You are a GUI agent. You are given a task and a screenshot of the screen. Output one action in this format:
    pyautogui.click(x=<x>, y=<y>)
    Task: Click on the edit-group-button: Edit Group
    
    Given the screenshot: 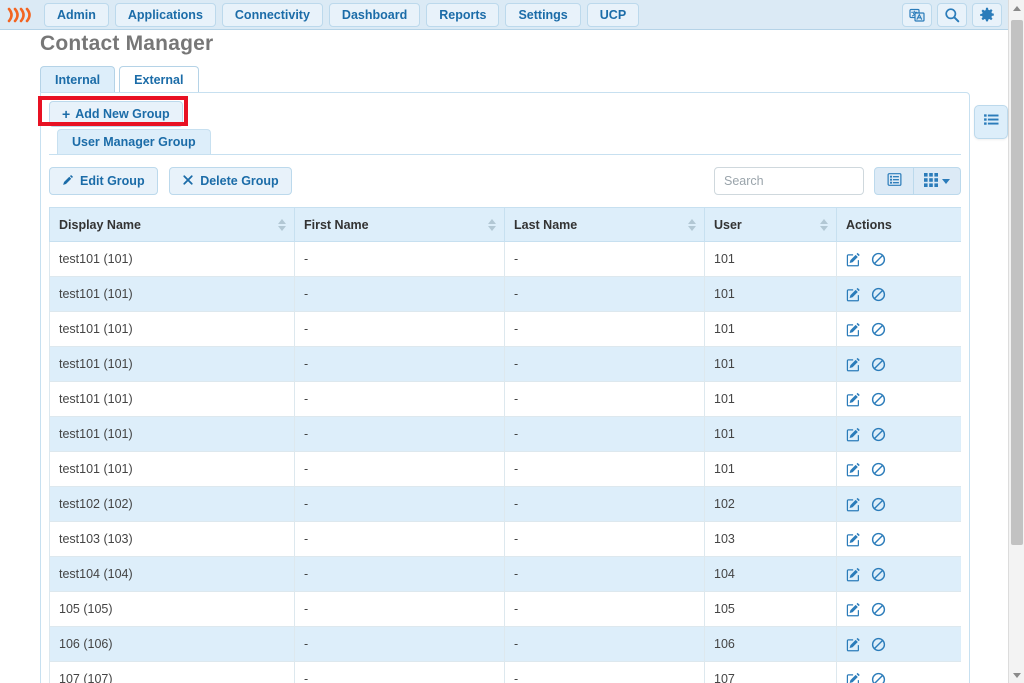 What is the action you would take?
    pyautogui.click(x=103, y=181)
    